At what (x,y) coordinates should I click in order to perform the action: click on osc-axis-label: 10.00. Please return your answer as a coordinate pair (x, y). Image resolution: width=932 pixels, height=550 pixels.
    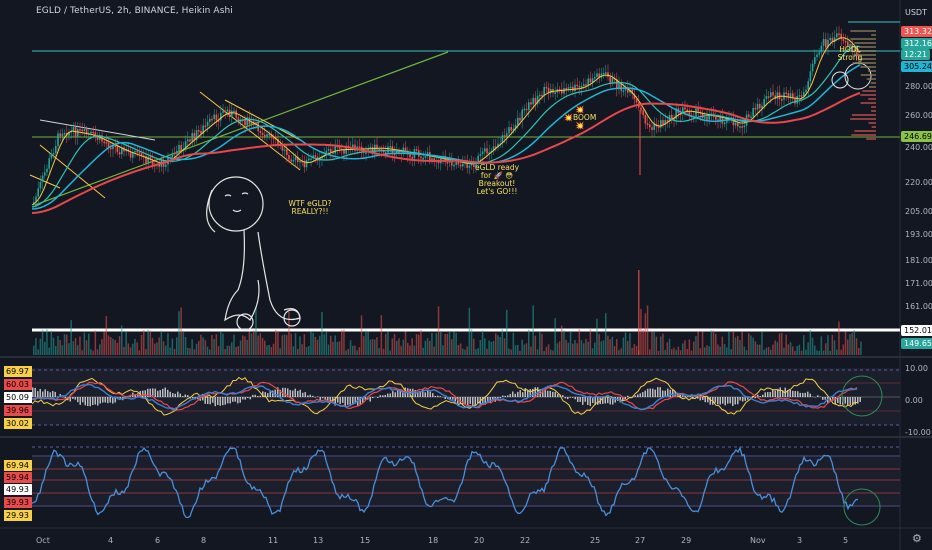
    Looking at the image, I should click on (916, 368).